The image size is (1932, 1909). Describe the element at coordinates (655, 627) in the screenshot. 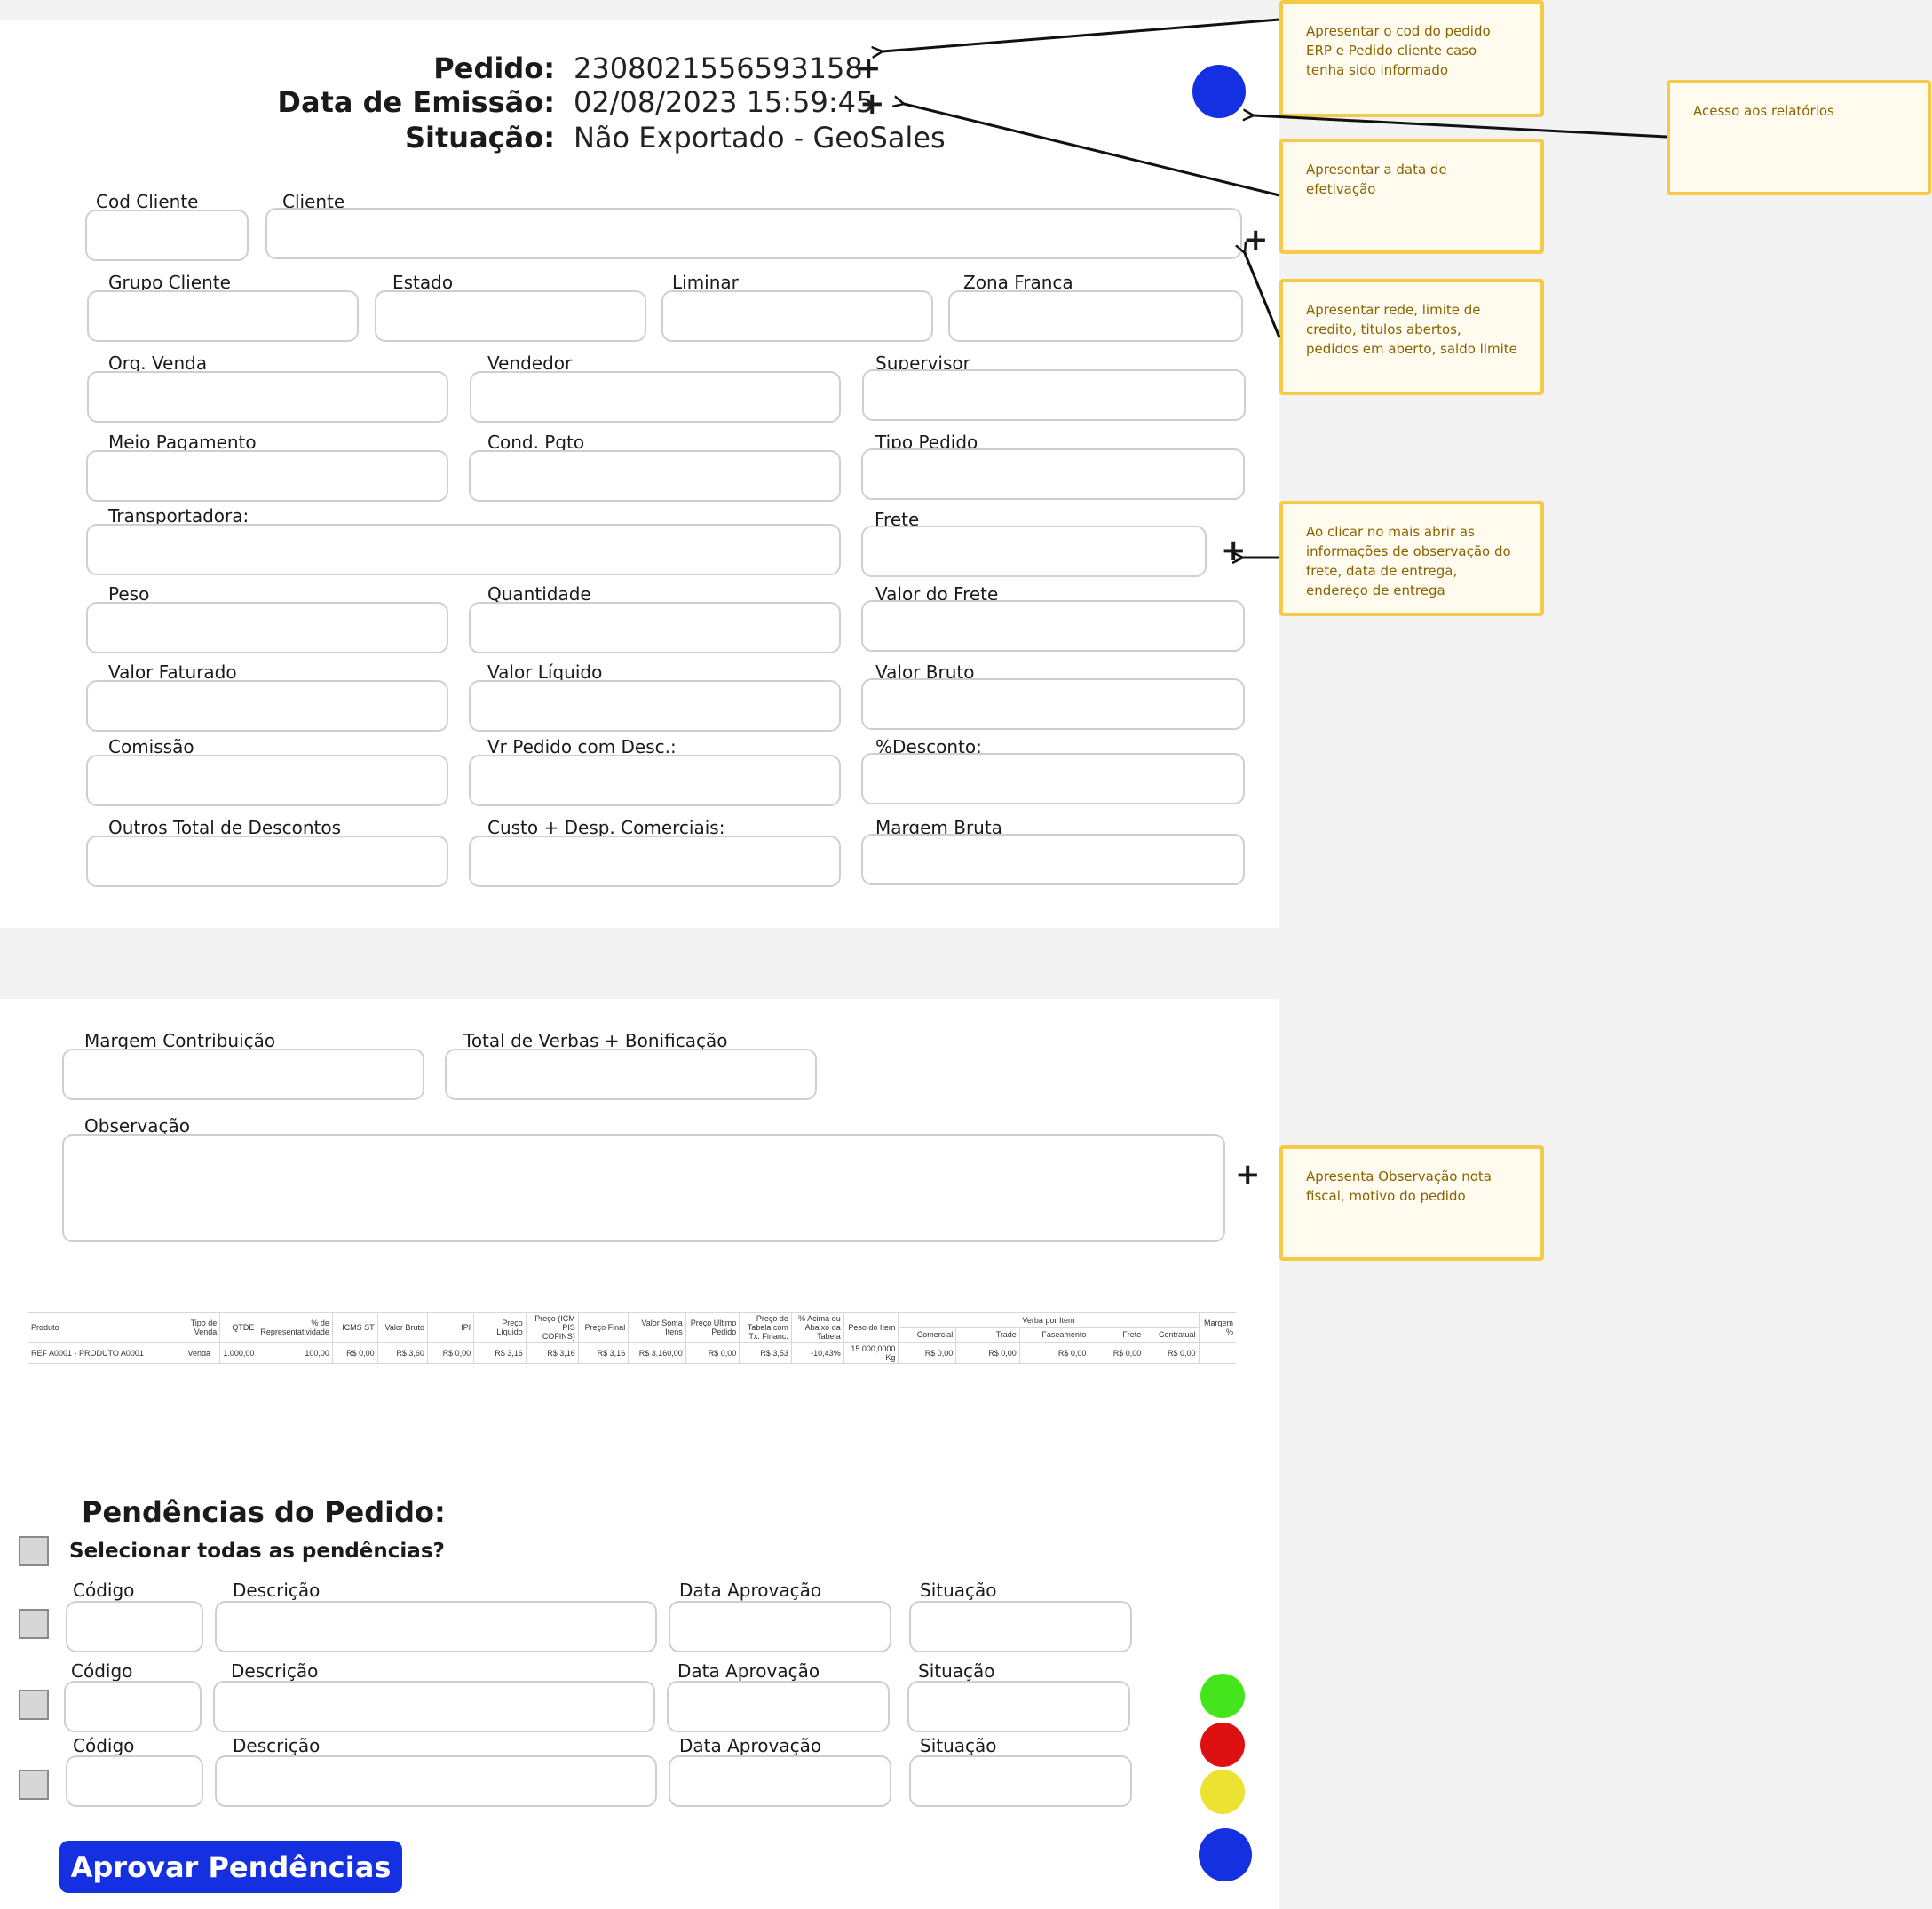

I see `quantidade-input` at that location.